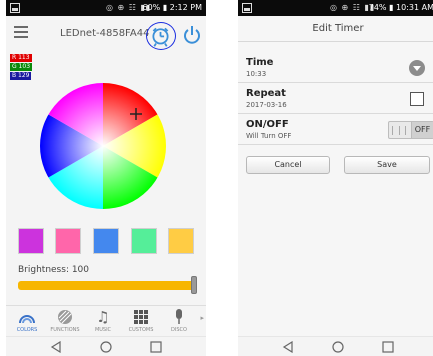 The image size is (433, 356). Describe the element at coordinates (266, 105) in the screenshot. I see `repeat-date: 2017-03-16` at that location.